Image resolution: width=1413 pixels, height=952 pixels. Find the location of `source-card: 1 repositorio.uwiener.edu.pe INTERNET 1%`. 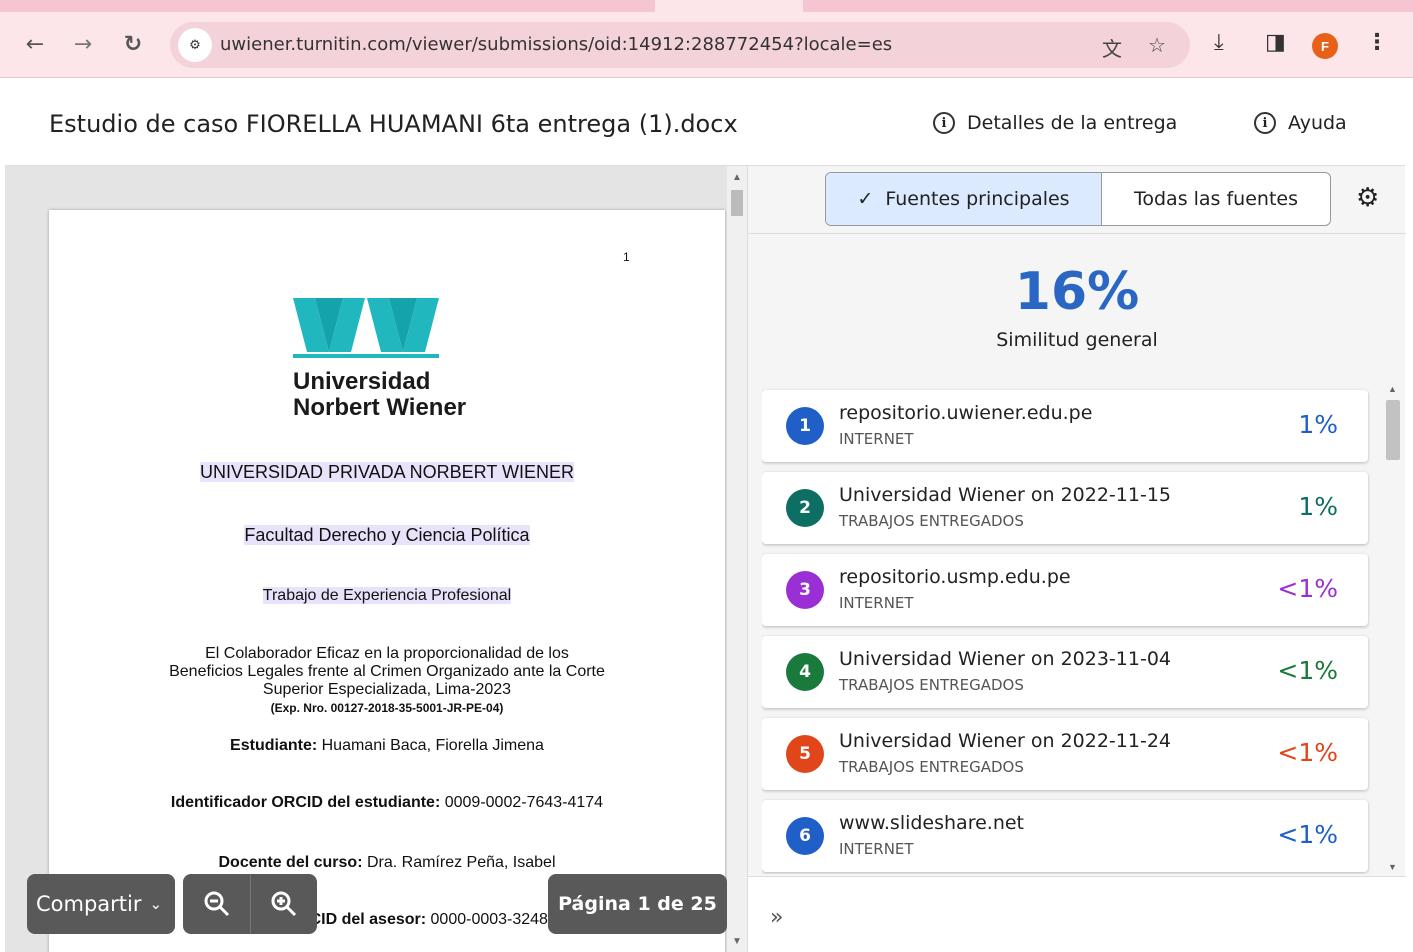

source-card: 1 repositorio.uwiener.edu.pe INTERNET 1% is located at coordinates (1065, 426).